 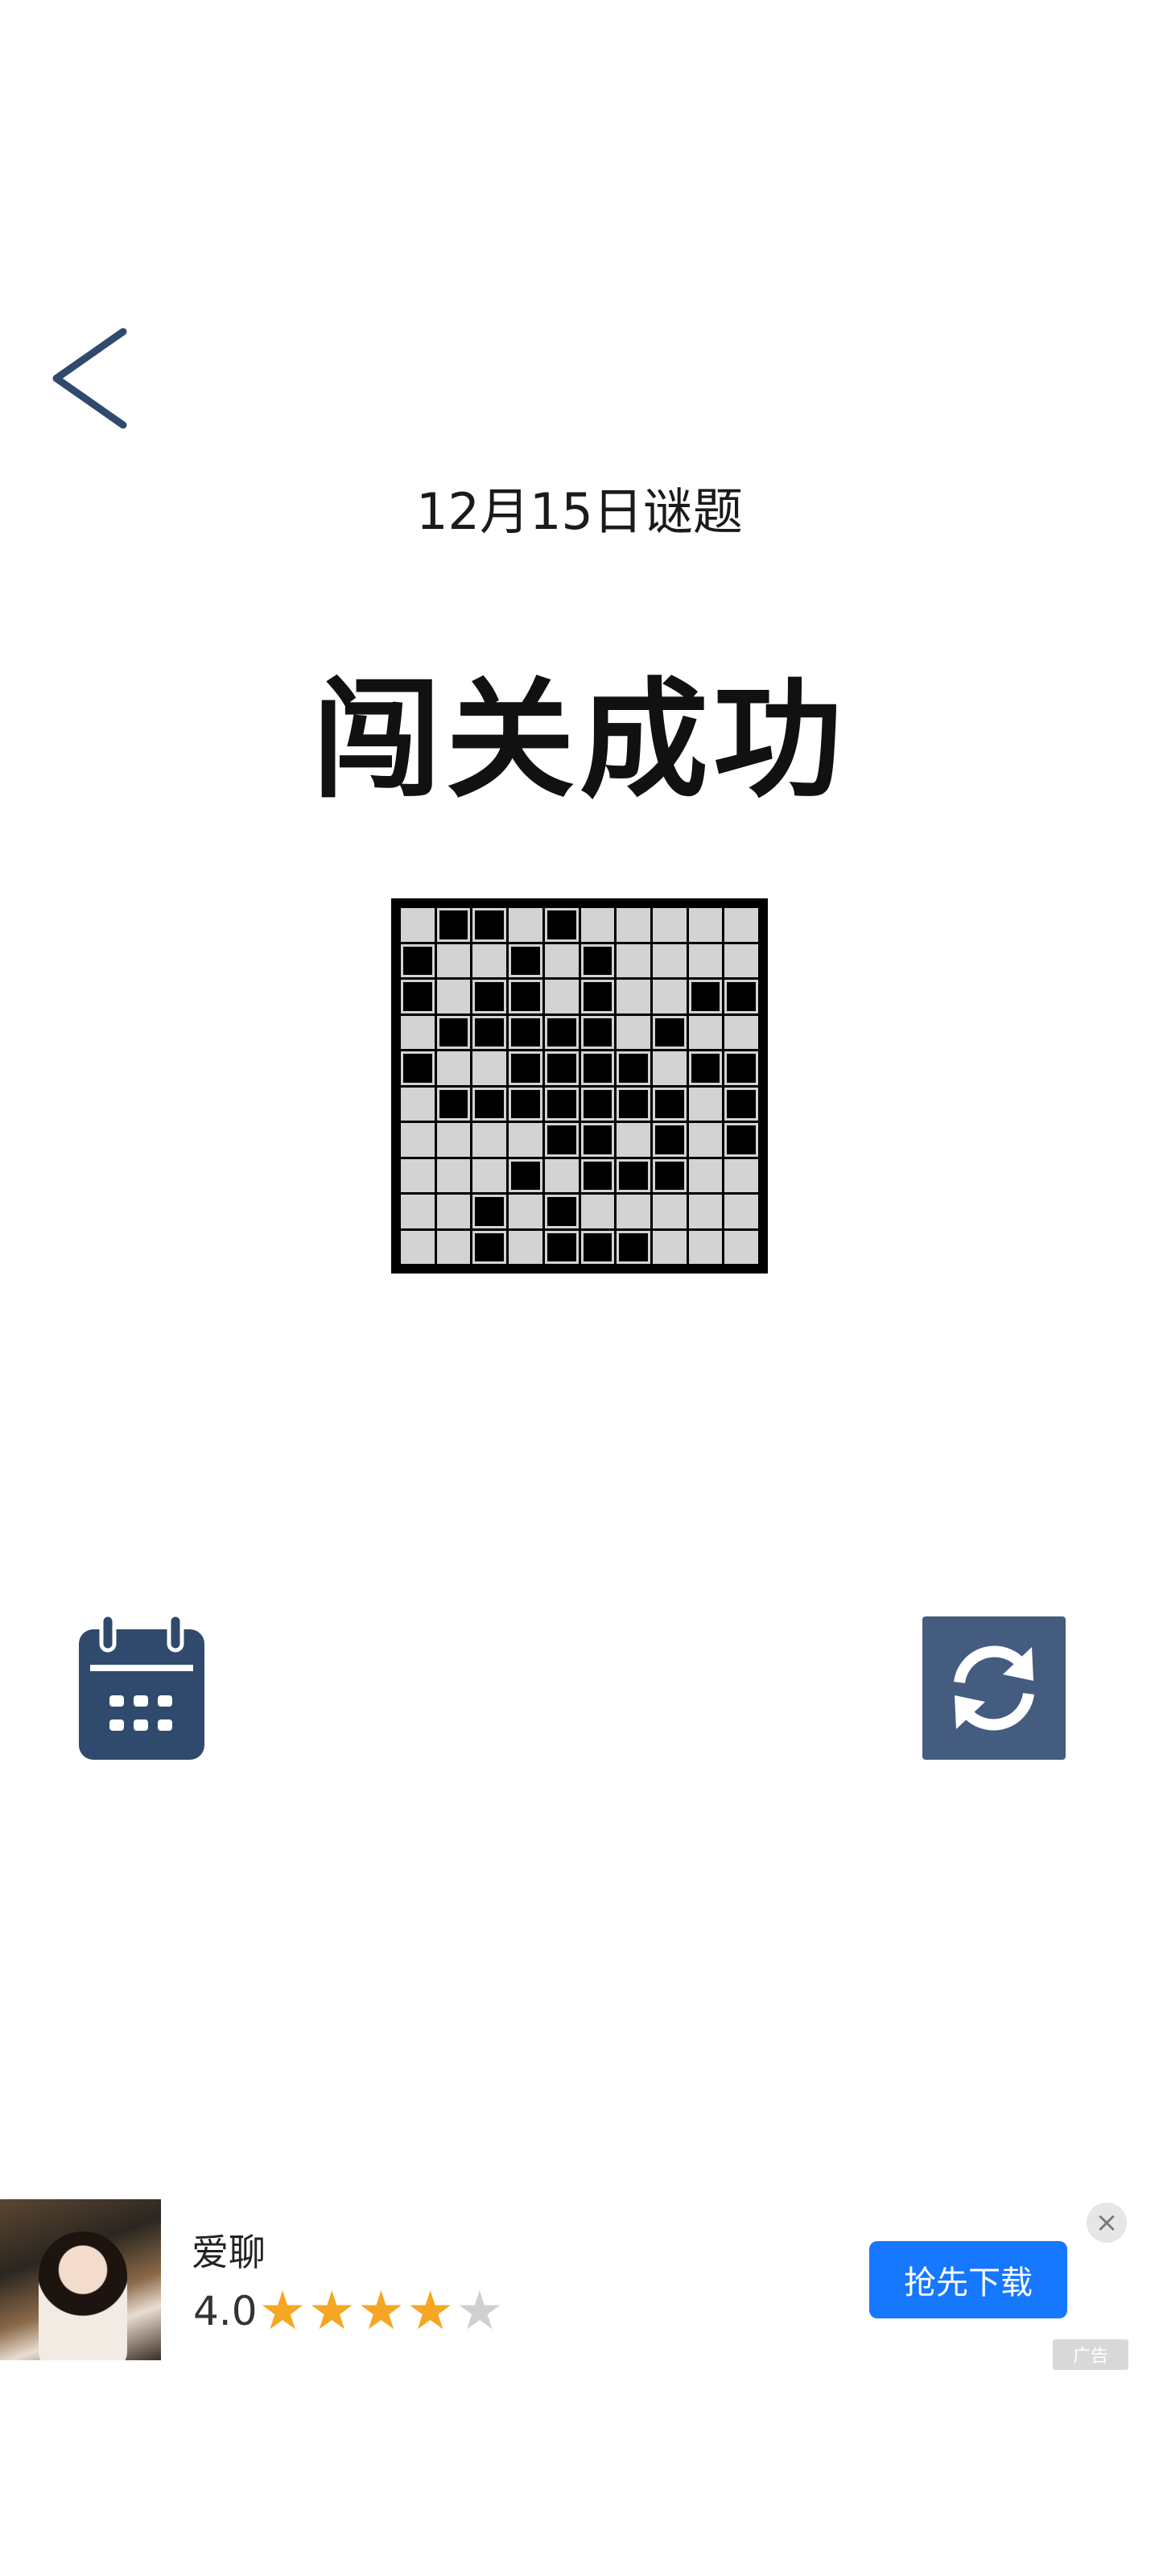 I want to click on ad-download-button: 抢先下载, so click(x=968, y=2279).